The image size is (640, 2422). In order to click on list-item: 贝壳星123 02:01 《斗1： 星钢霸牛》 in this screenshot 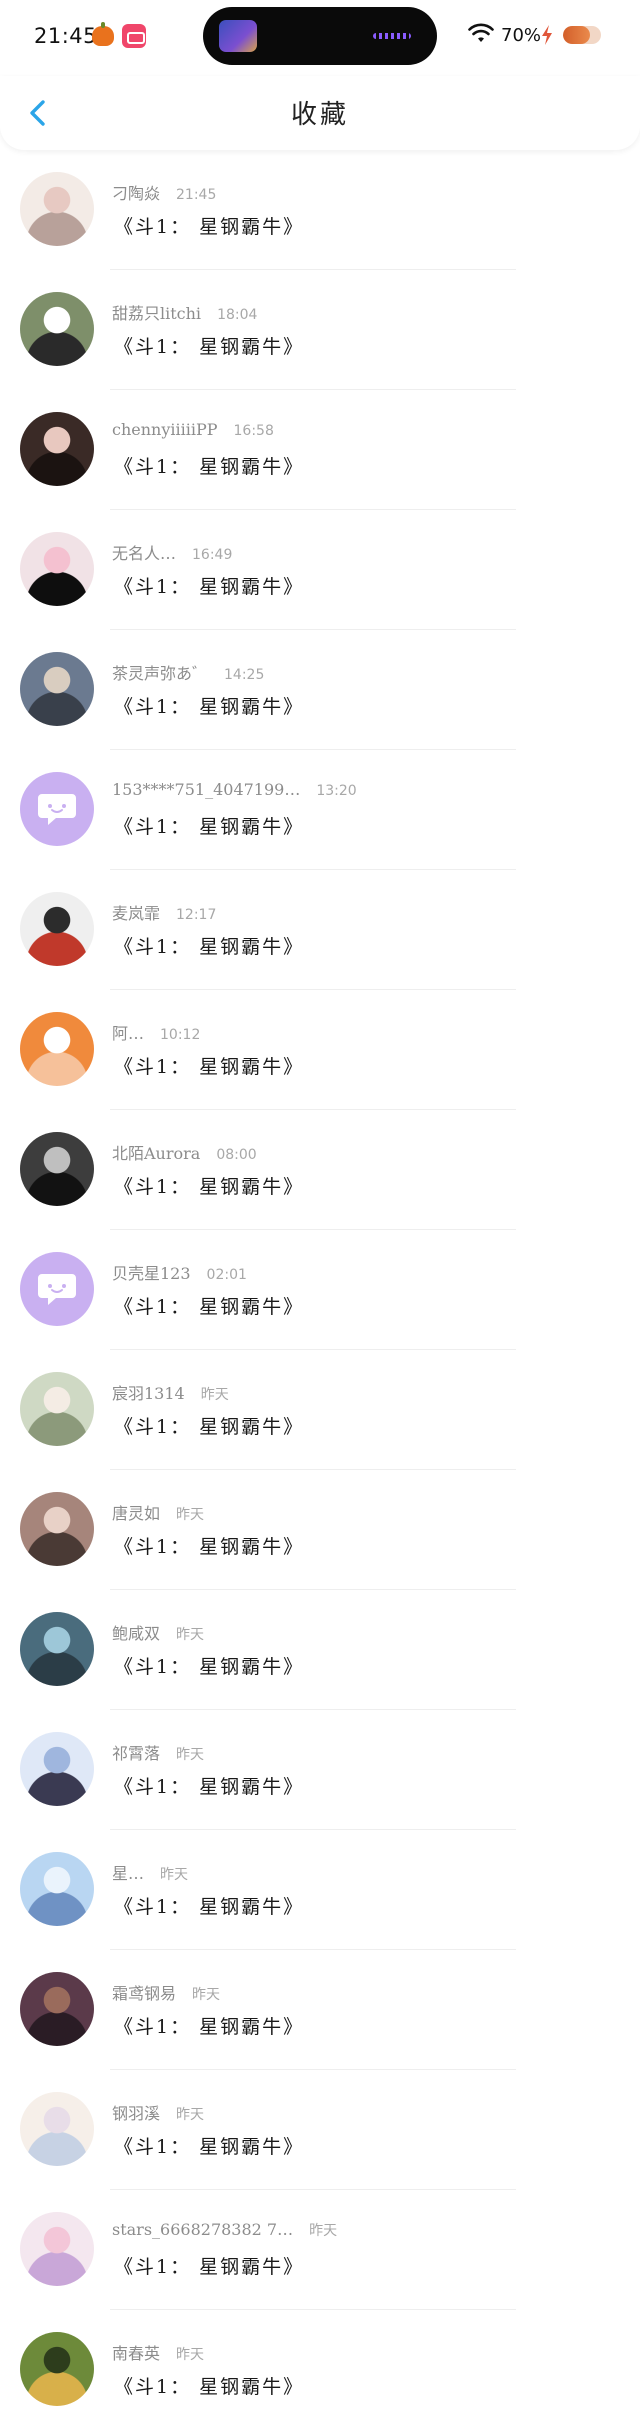, I will do `click(320, 1290)`.